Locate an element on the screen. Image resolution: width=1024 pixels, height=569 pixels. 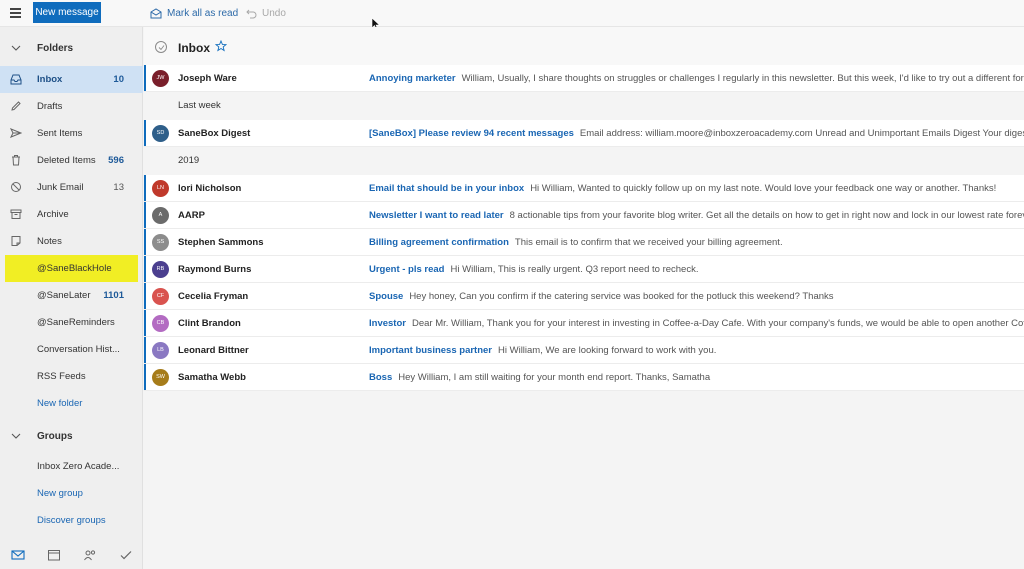
subject: Newsletter I want to read later is located at coordinates (436, 215).